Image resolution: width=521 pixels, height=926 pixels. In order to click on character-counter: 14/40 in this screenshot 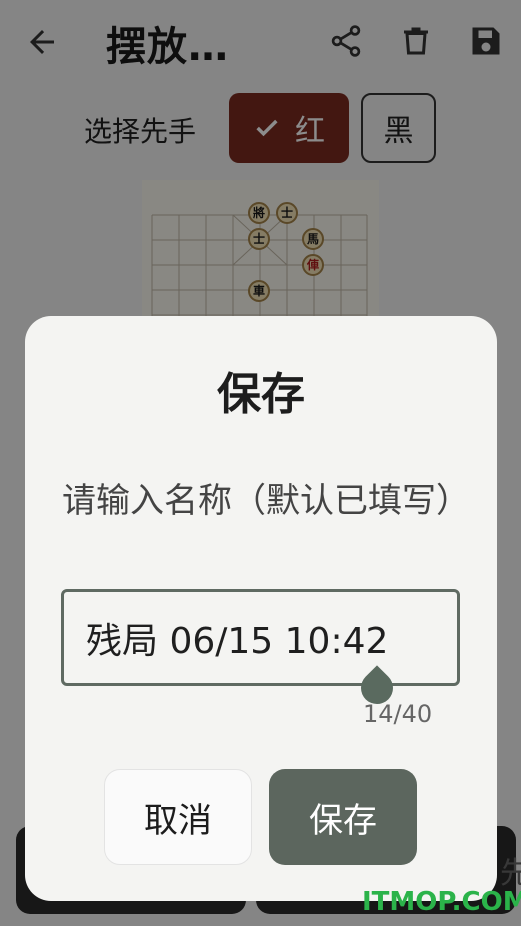, I will do `click(398, 714)`.